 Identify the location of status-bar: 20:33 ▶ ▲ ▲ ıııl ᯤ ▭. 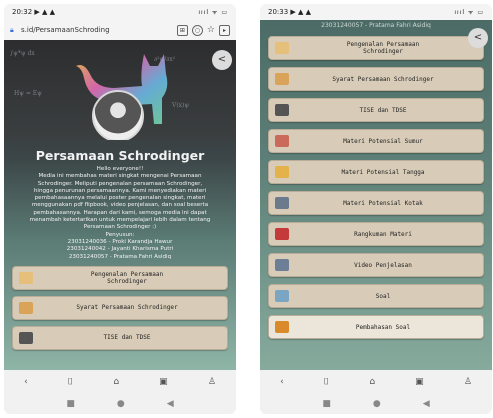
(376, 12).